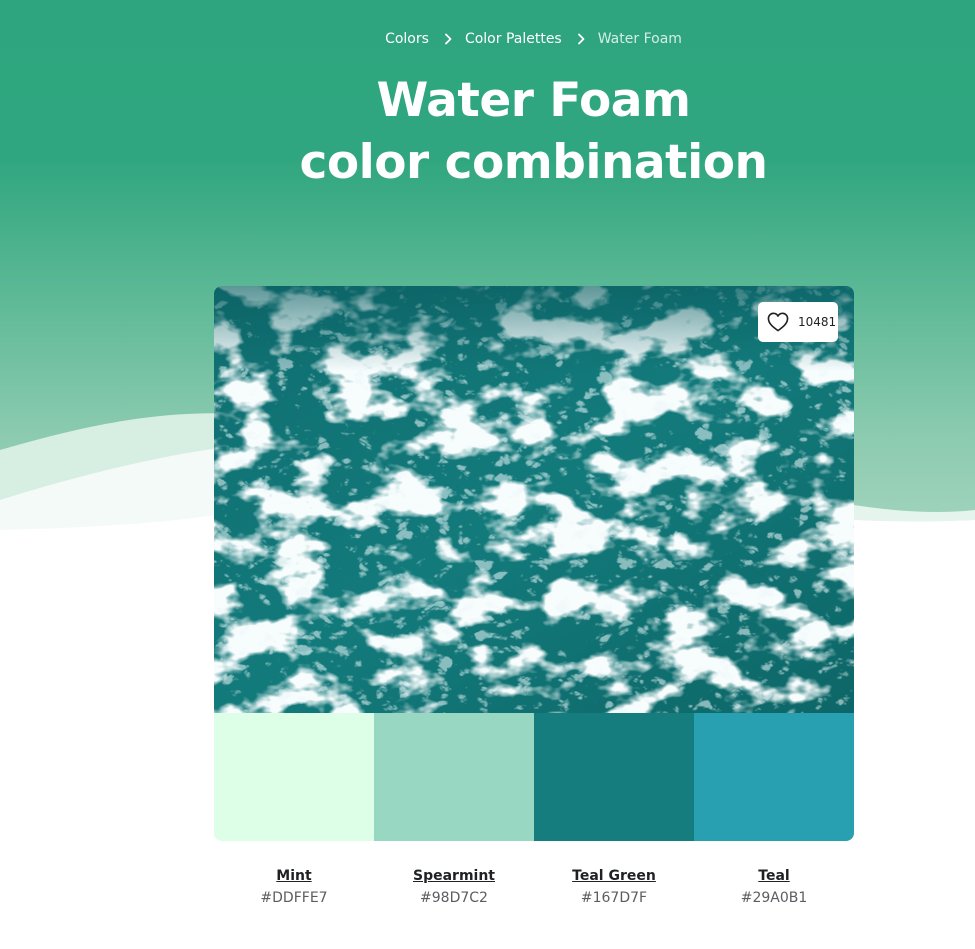 This screenshot has width=975, height=949. Describe the element at coordinates (774, 887) in the screenshot. I see `color-label-teal: Teal #29A0B1` at that location.